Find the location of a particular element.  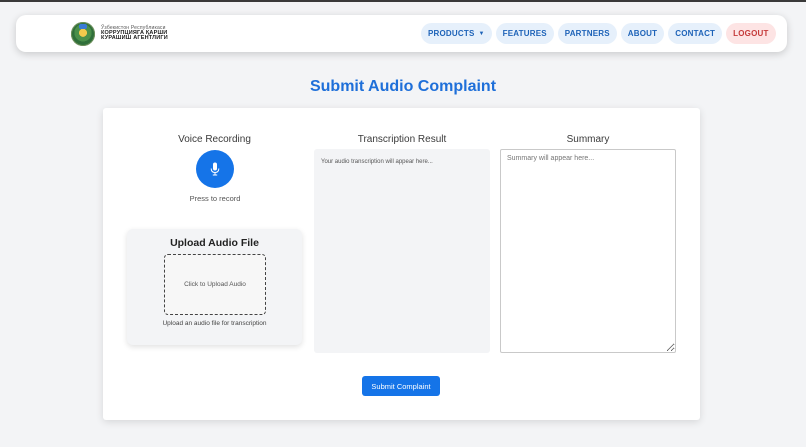

nav-features-link: FEATURES is located at coordinates (524, 33).